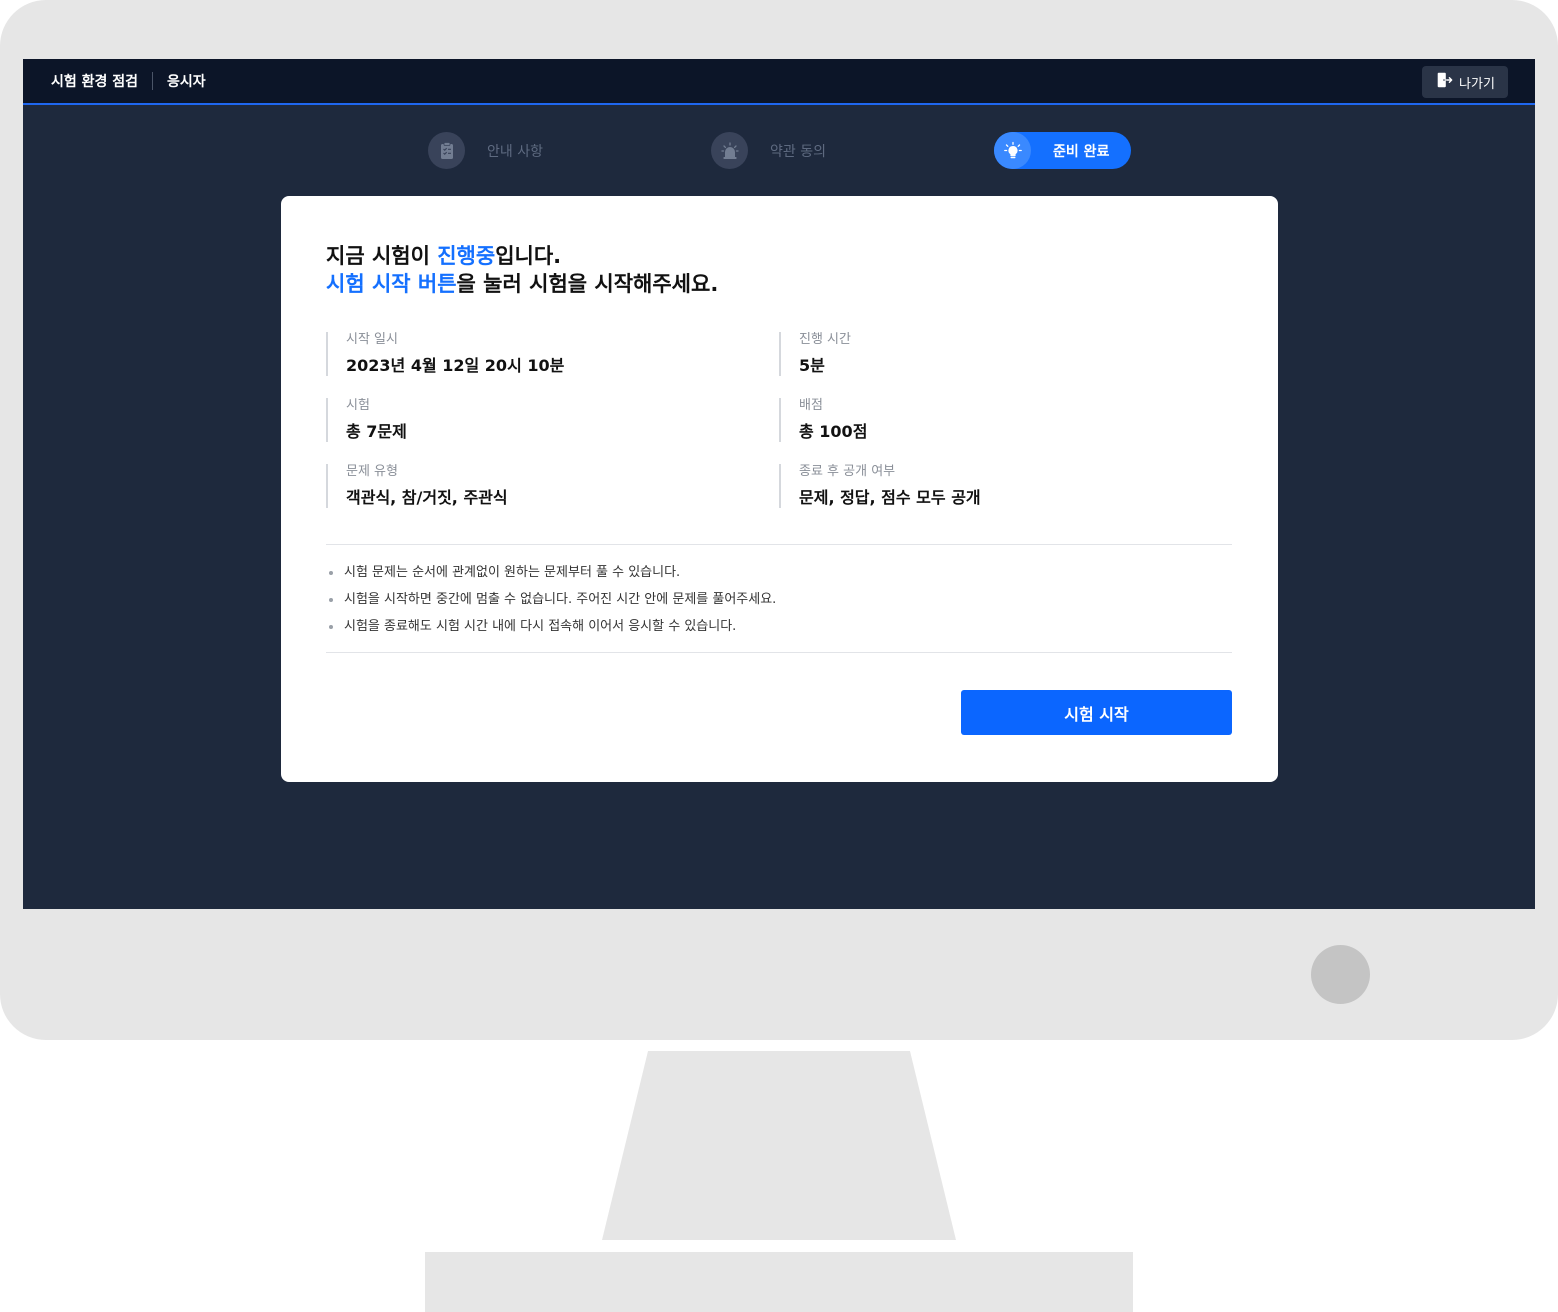  Describe the element at coordinates (833, 431) in the screenshot. I see `info-value: 총 100점` at that location.